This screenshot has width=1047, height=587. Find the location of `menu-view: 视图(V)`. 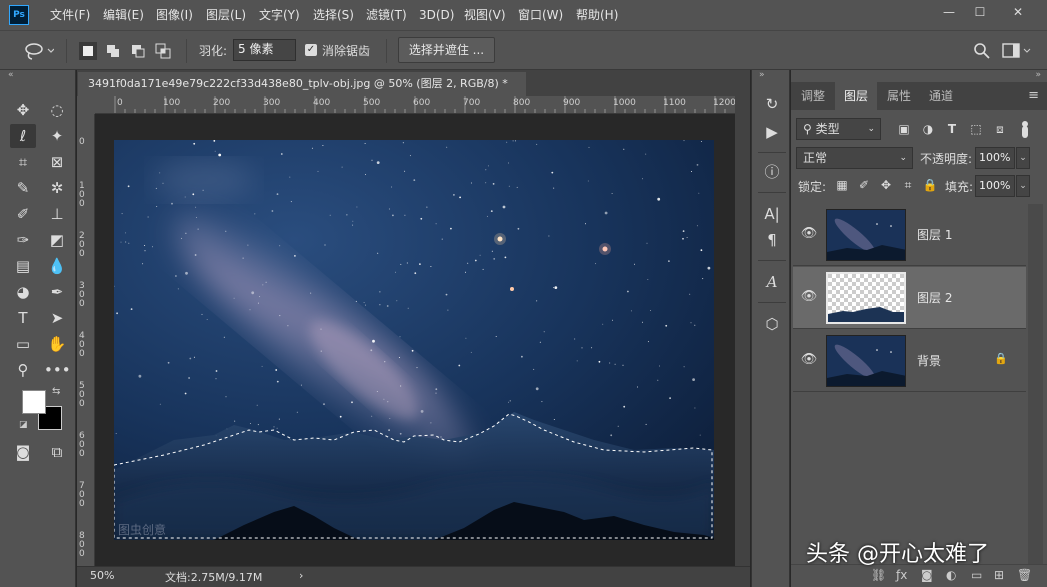

menu-view: 视图(V) is located at coordinates (485, 15).